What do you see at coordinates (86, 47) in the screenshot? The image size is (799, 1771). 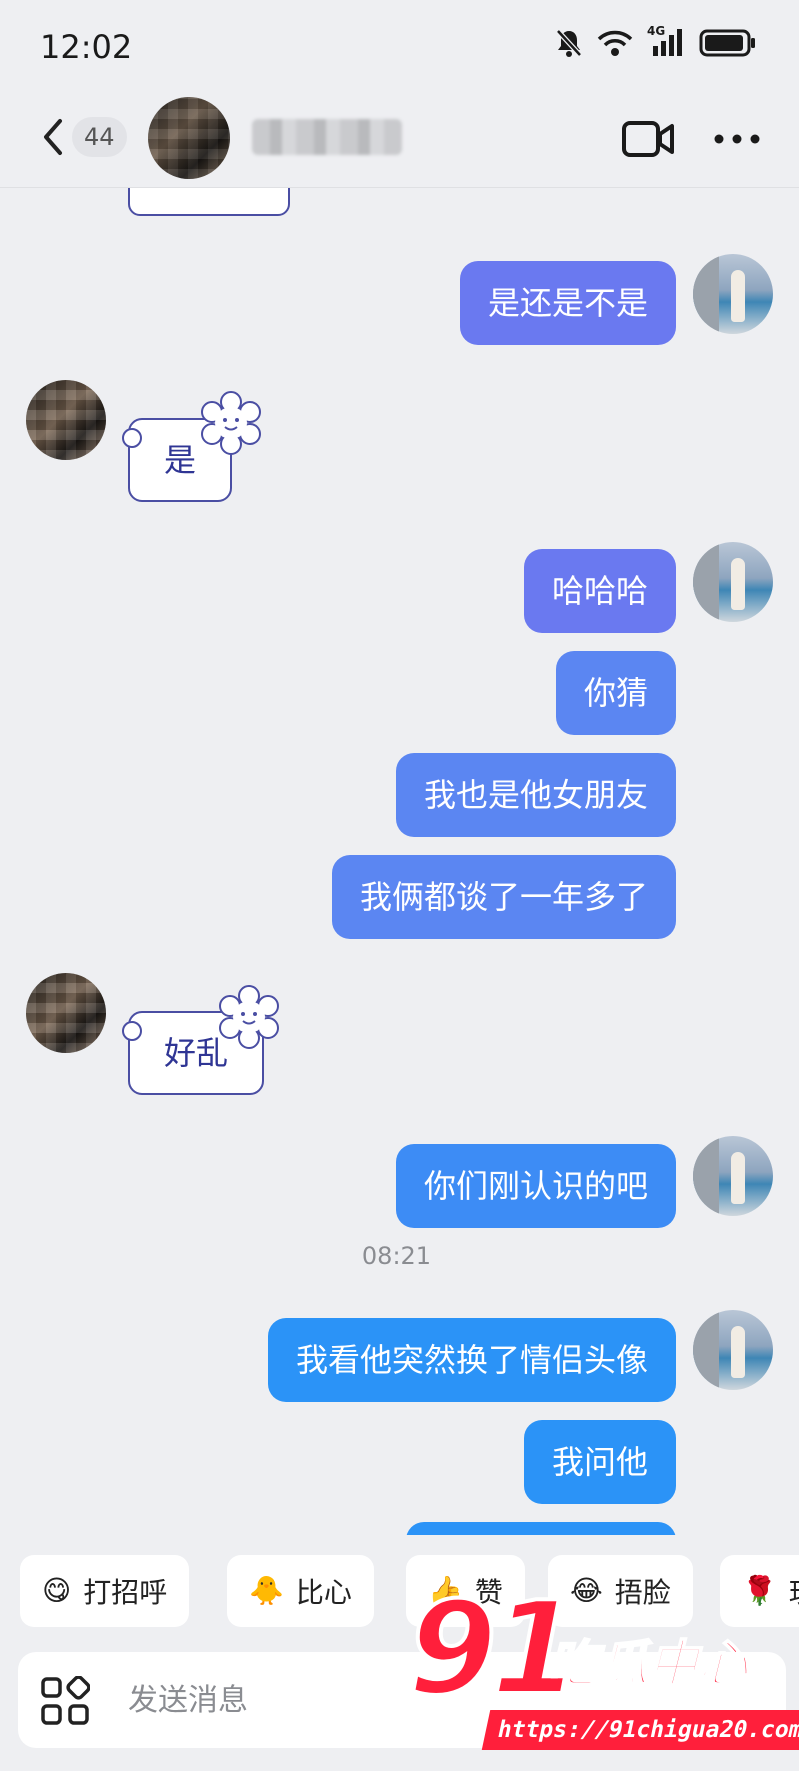 I see `status-time: 12:02` at bounding box center [86, 47].